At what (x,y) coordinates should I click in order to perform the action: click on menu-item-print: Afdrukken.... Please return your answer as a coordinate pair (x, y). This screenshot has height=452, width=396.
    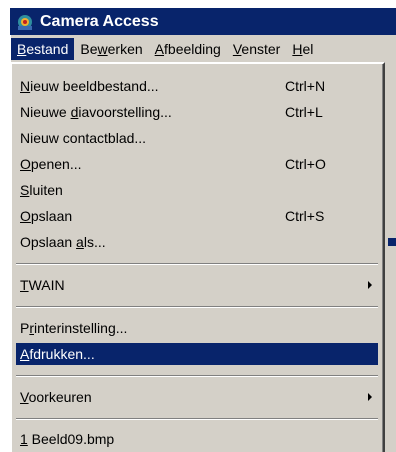
    Looking at the image, I should click on (197, 354).